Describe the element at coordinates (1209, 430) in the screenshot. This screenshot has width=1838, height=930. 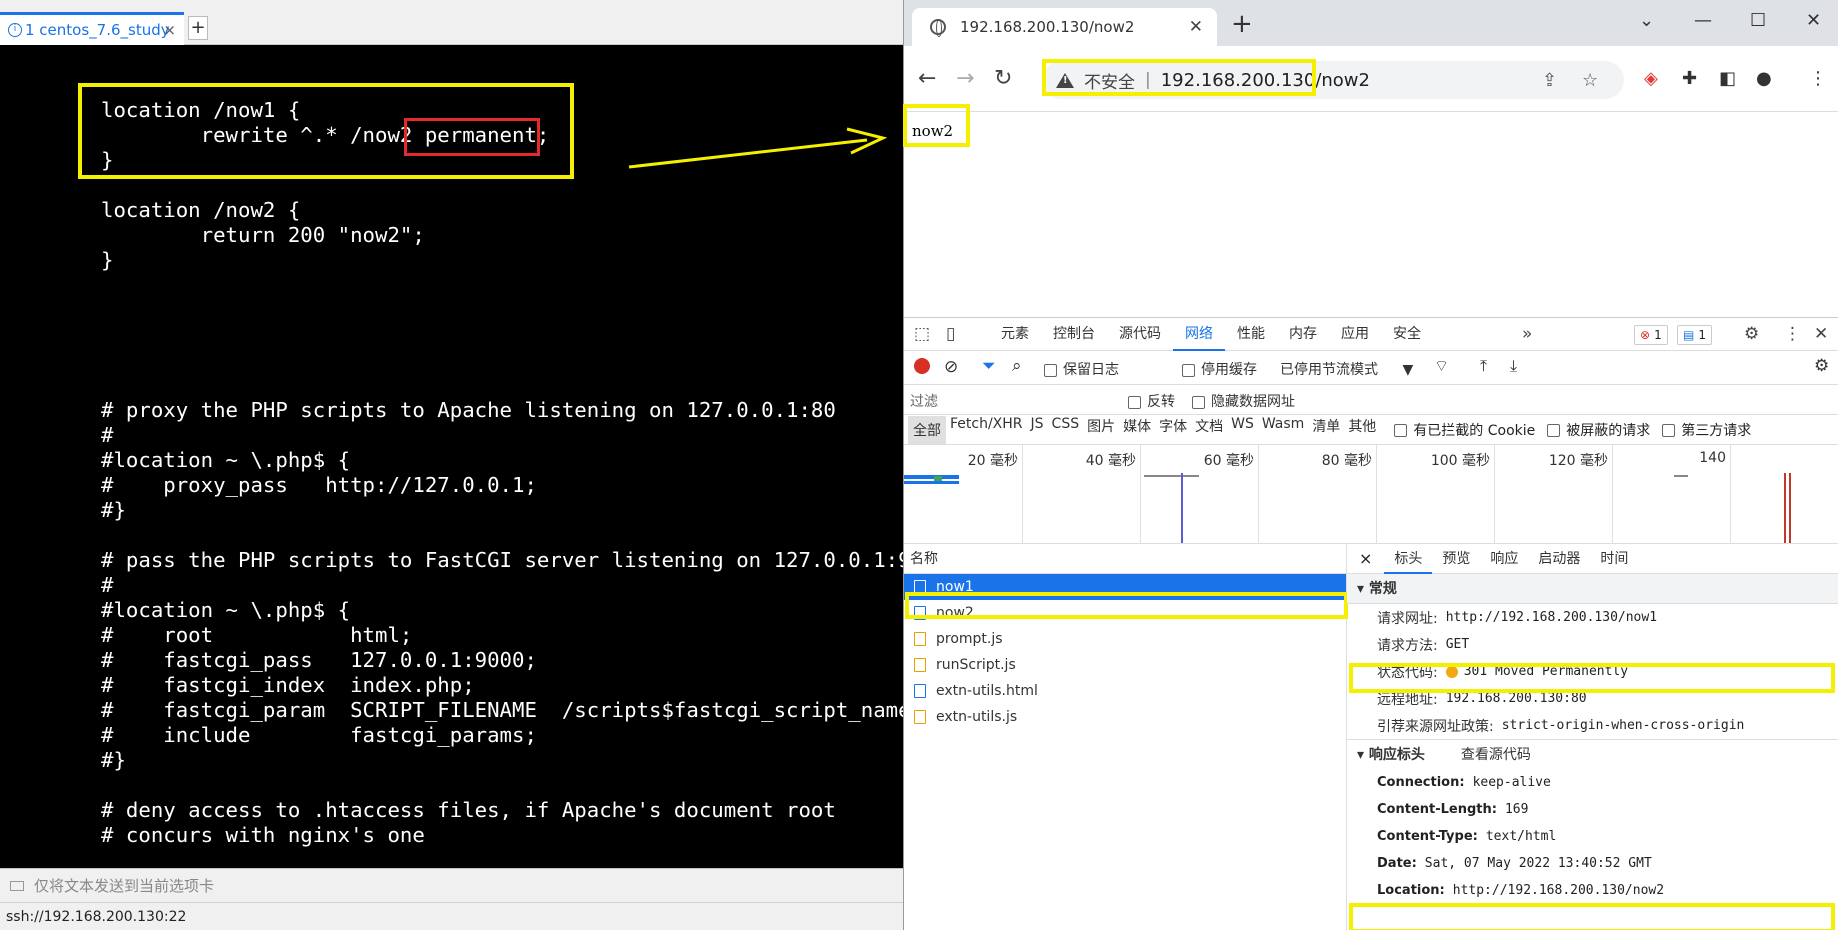
I see `type-filter: 文档` at that location.